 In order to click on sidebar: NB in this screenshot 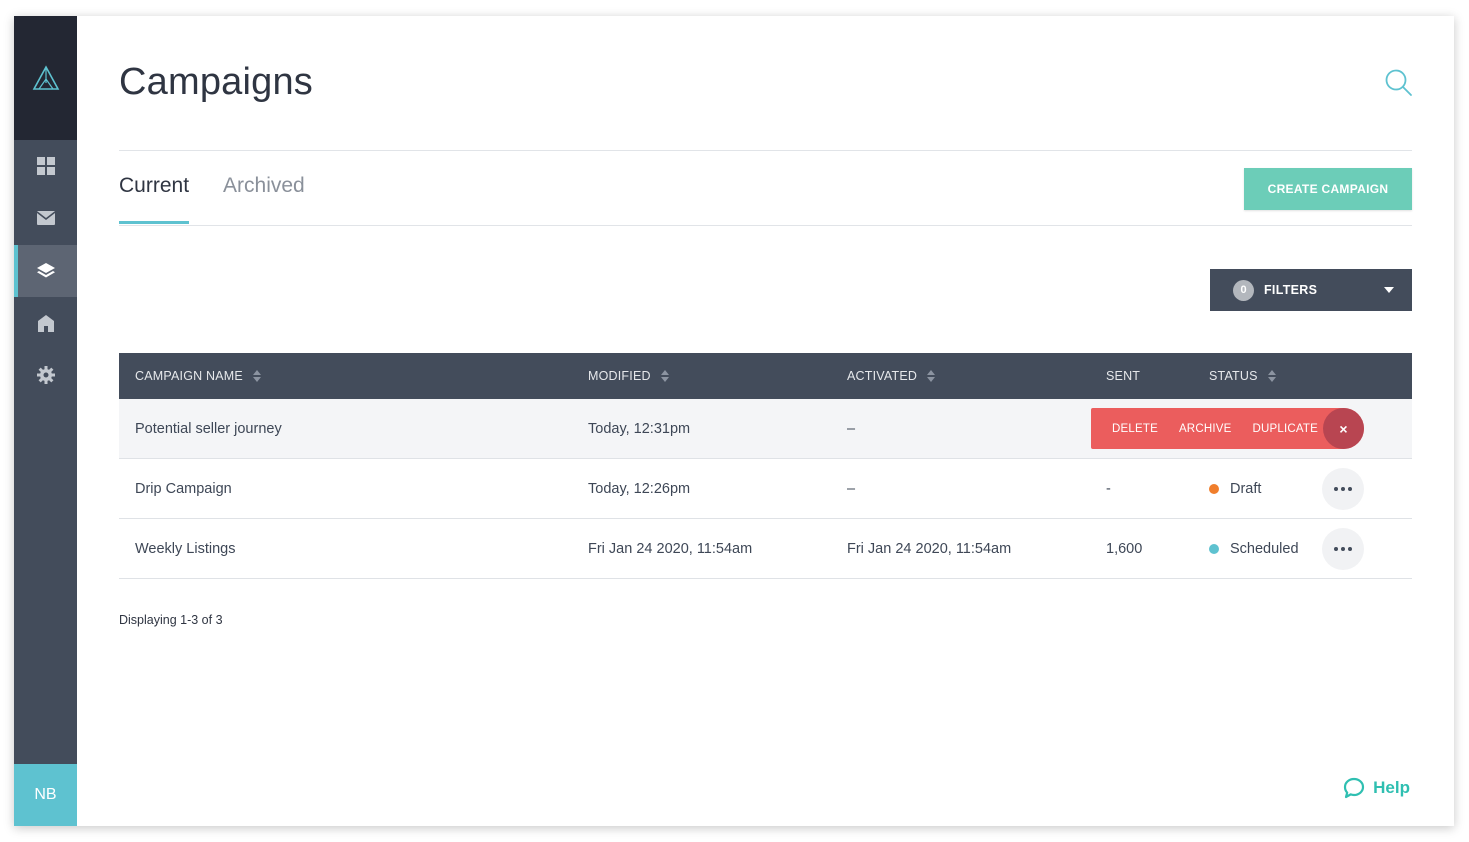, I will do `click(45, 421)`.